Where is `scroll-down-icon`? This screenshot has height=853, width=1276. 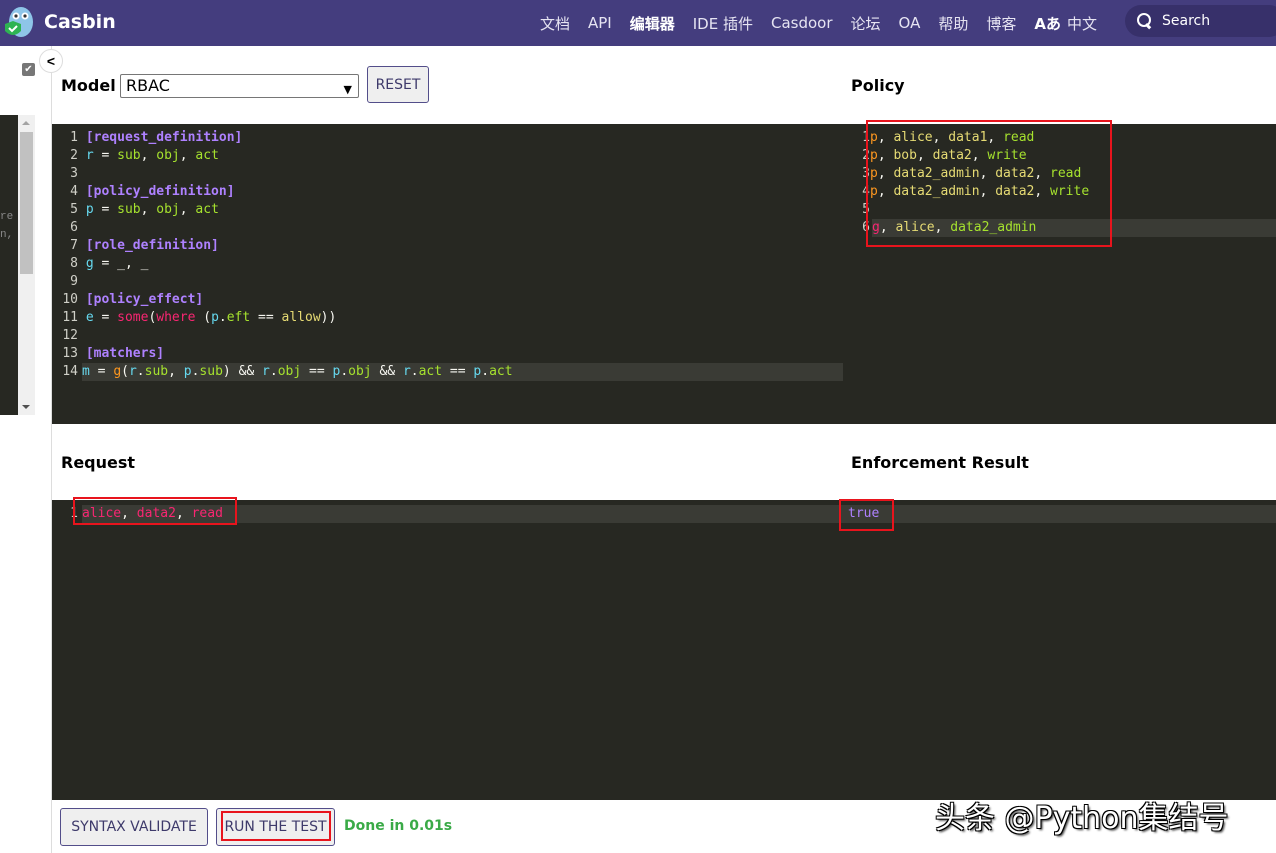
scroll-down-icon is located at coordinates (26, 407).